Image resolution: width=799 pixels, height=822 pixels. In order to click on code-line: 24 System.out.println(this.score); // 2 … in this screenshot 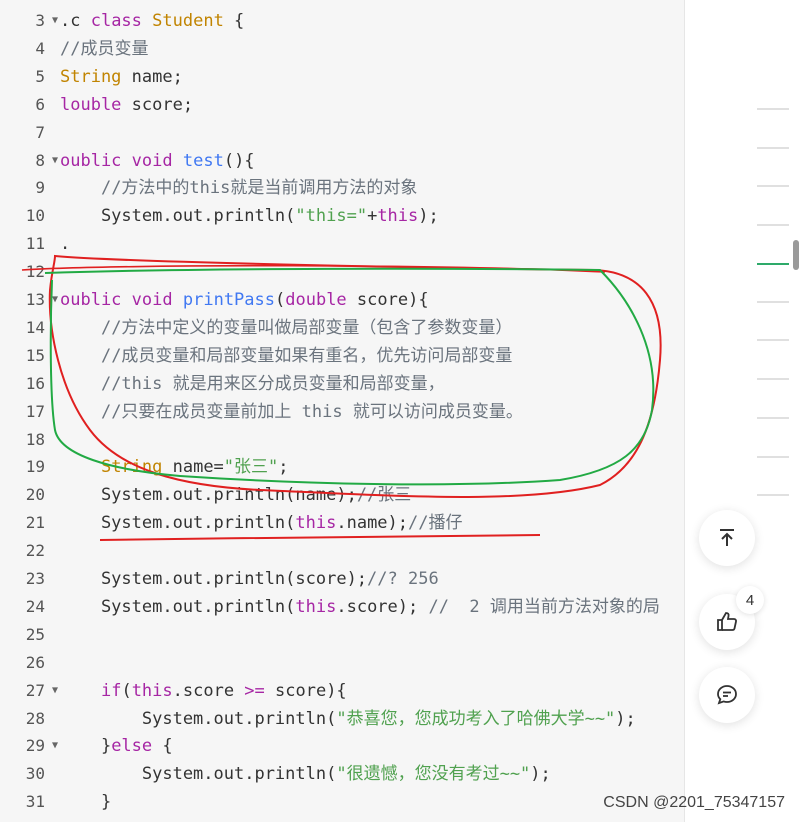, I will do `click(342, 607)`.